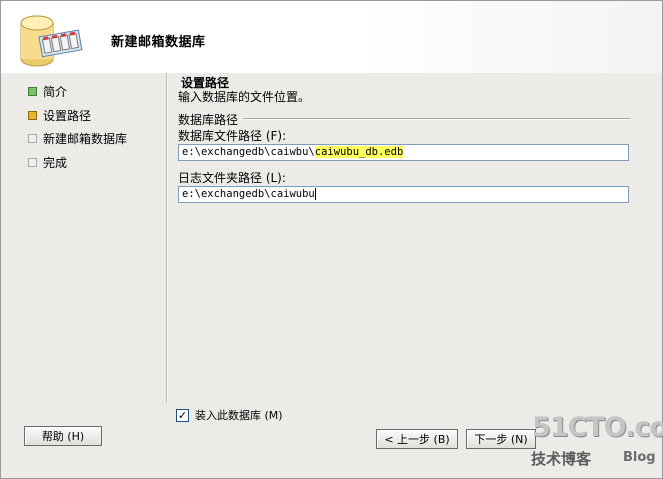 This screenshot has width=663, height=479. Describe the element at coordinates (67, 115) in the screenshot. I see `step-label: 设置路径` at that location.